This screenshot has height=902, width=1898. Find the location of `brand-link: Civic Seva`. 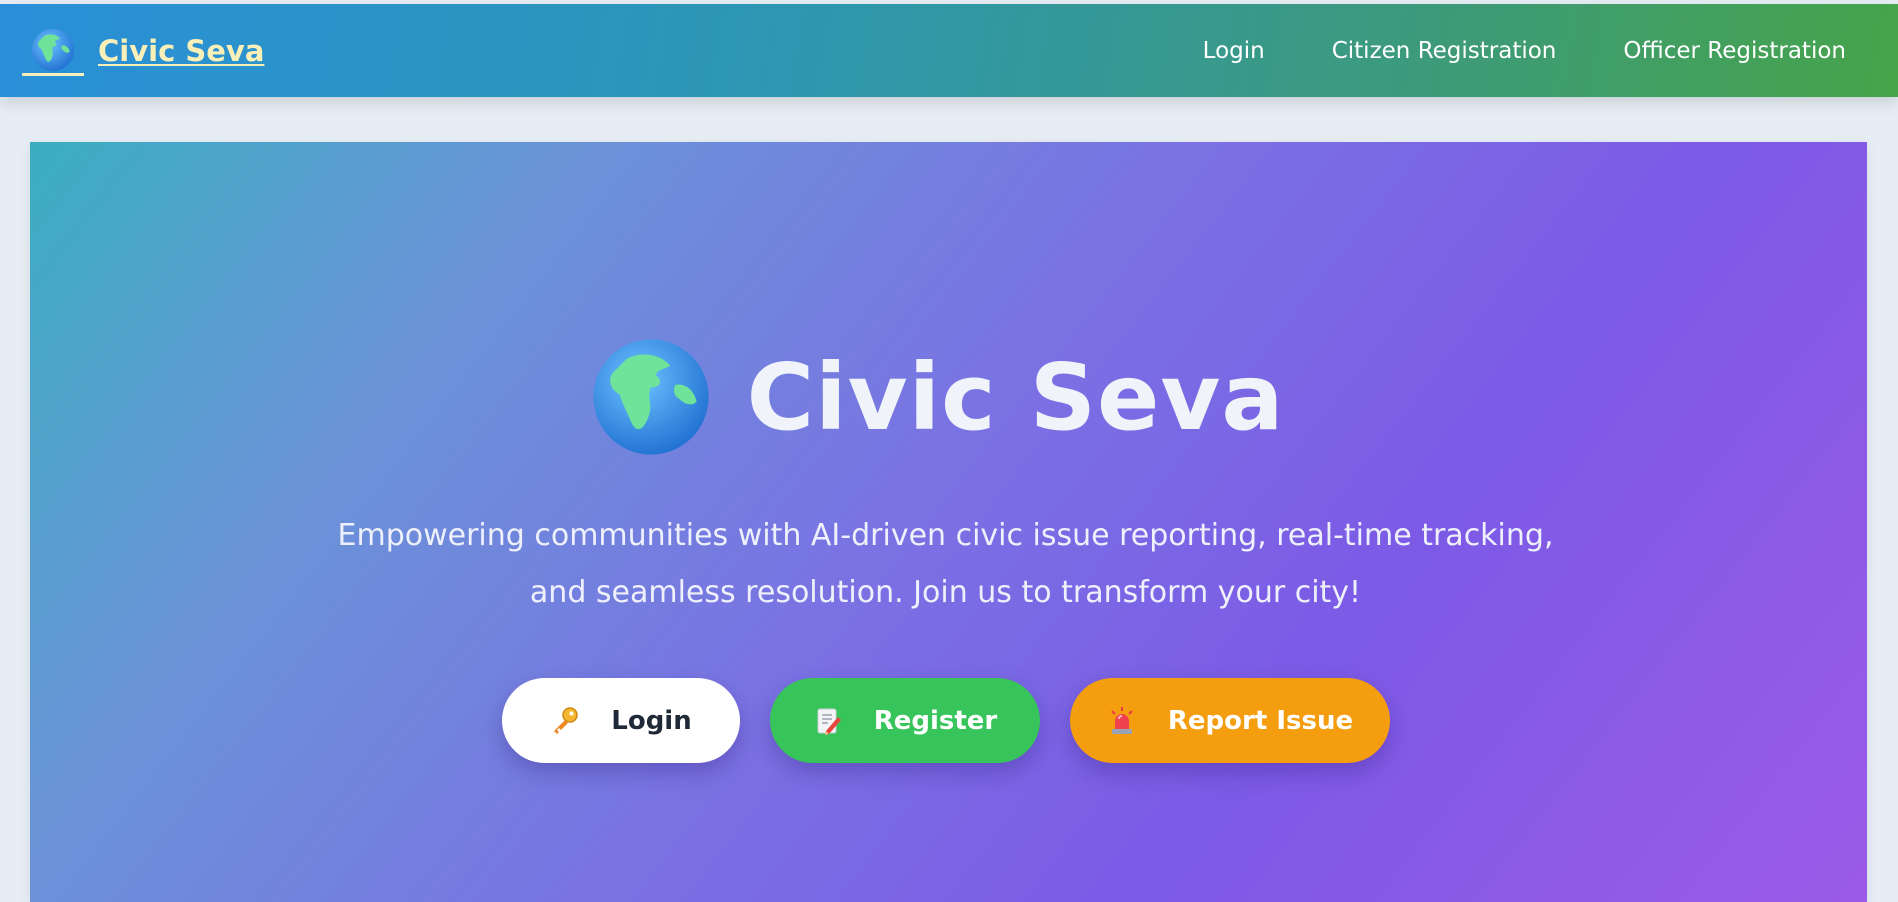

brand-link: Civic Seva is located at coordinates (143, 52).